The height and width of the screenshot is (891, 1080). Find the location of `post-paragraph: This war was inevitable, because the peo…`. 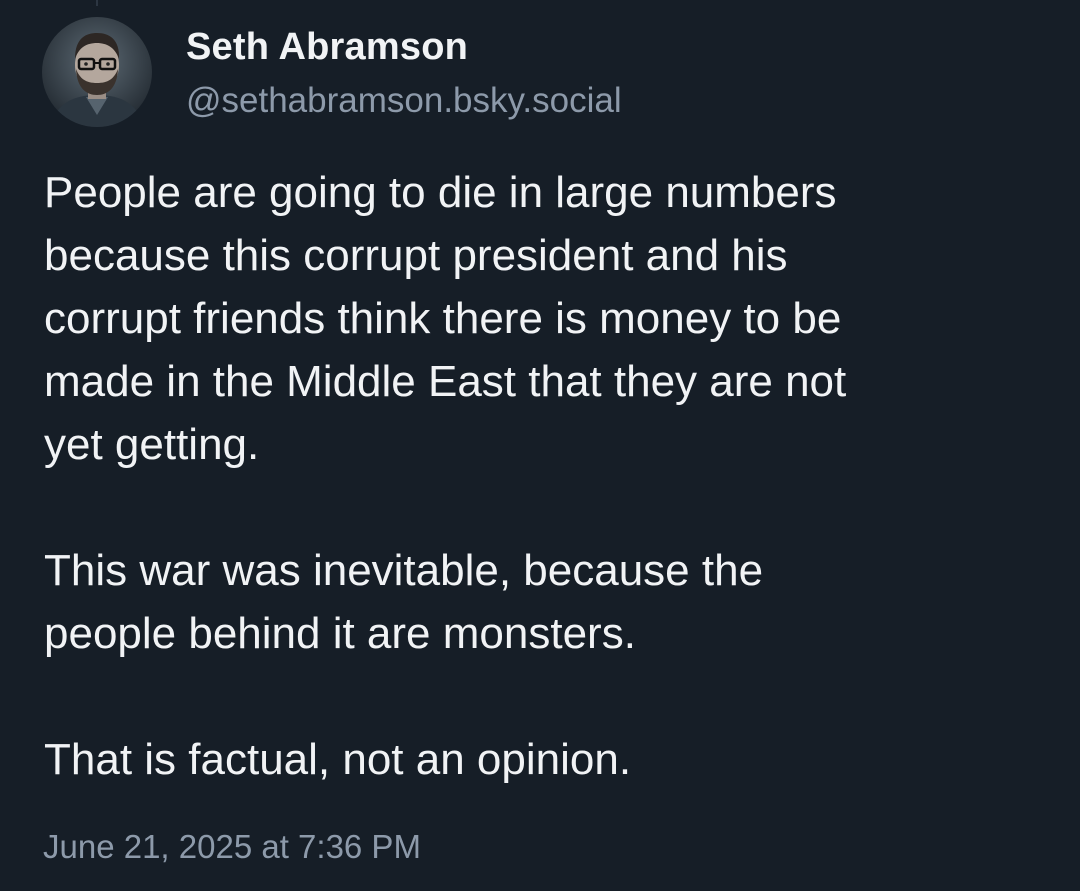

post-paragraph: This war was inevitable, because the peo… is located at coordinates (549, 602).